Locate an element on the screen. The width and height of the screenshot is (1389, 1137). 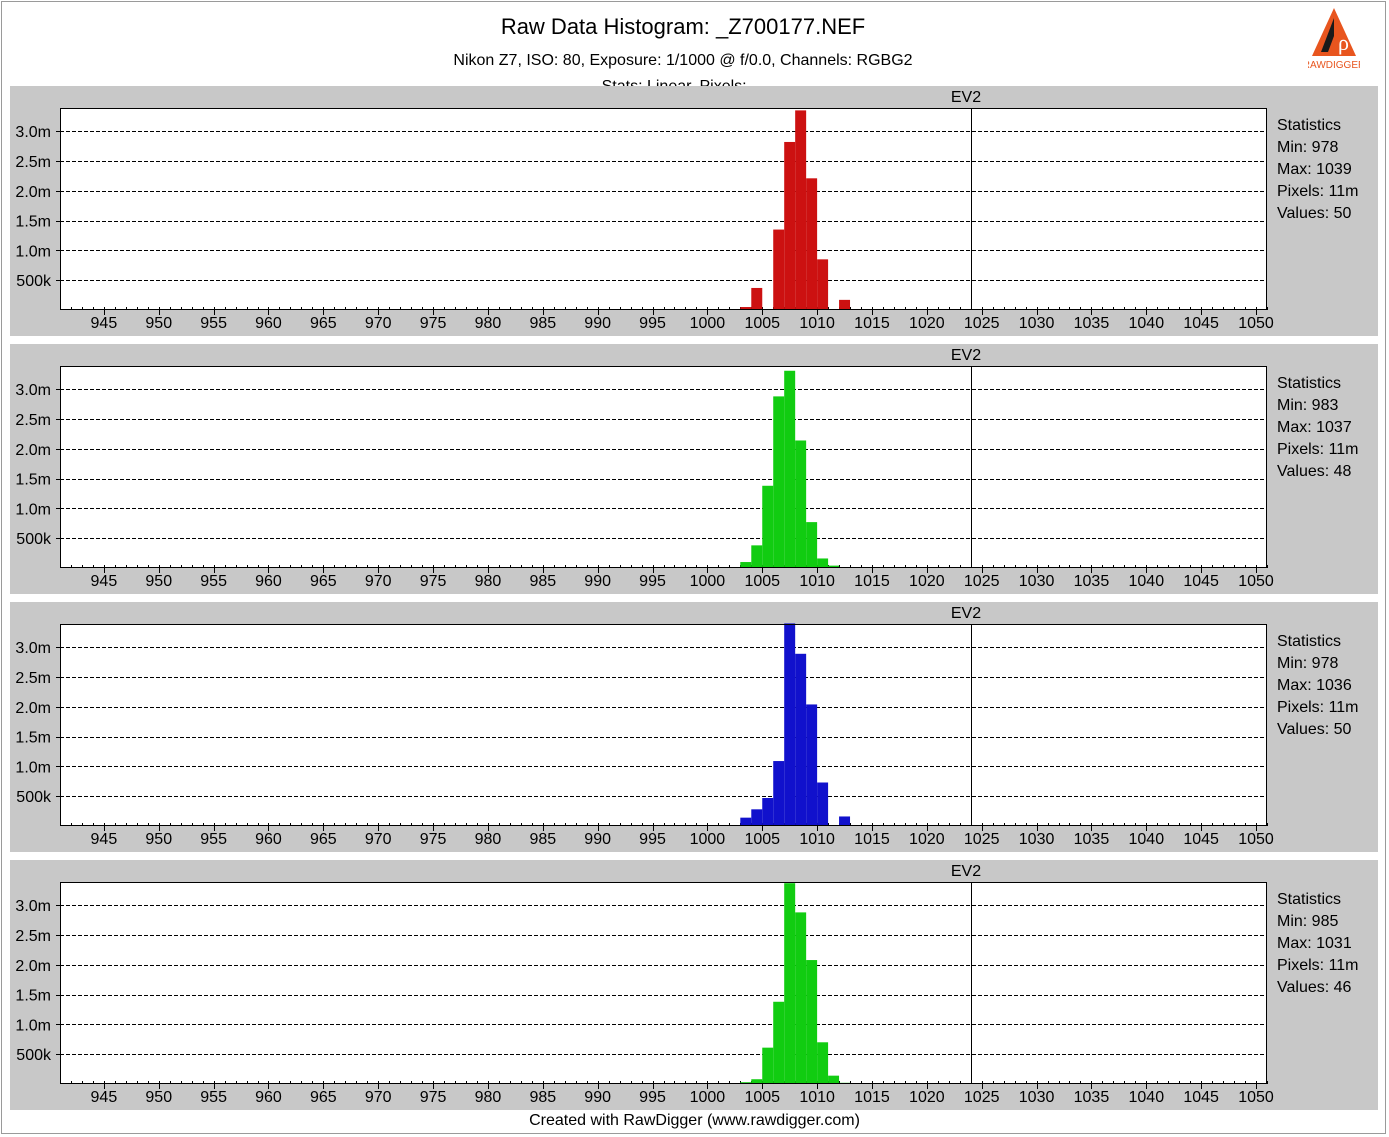
stats-min: Min: 983 is located at coordinates (1308, 405).